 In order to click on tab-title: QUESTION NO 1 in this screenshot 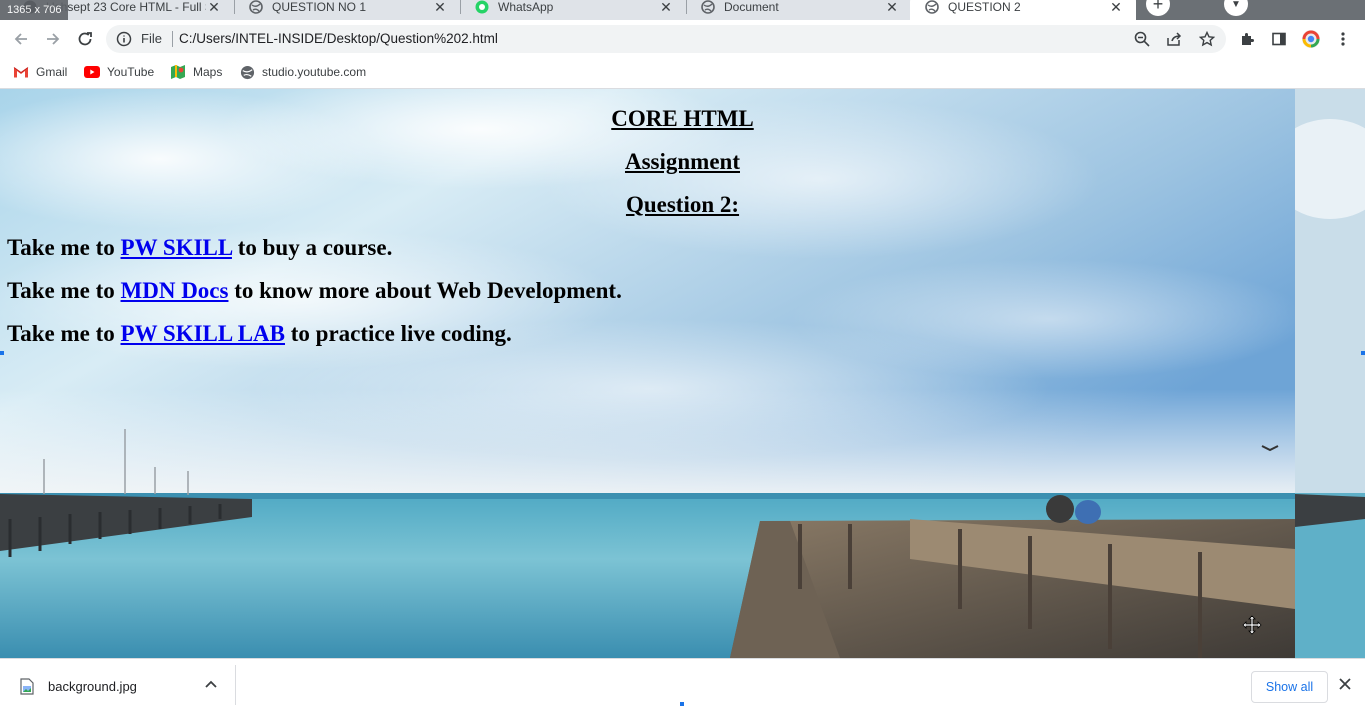, I will do `click(319, 7)`.